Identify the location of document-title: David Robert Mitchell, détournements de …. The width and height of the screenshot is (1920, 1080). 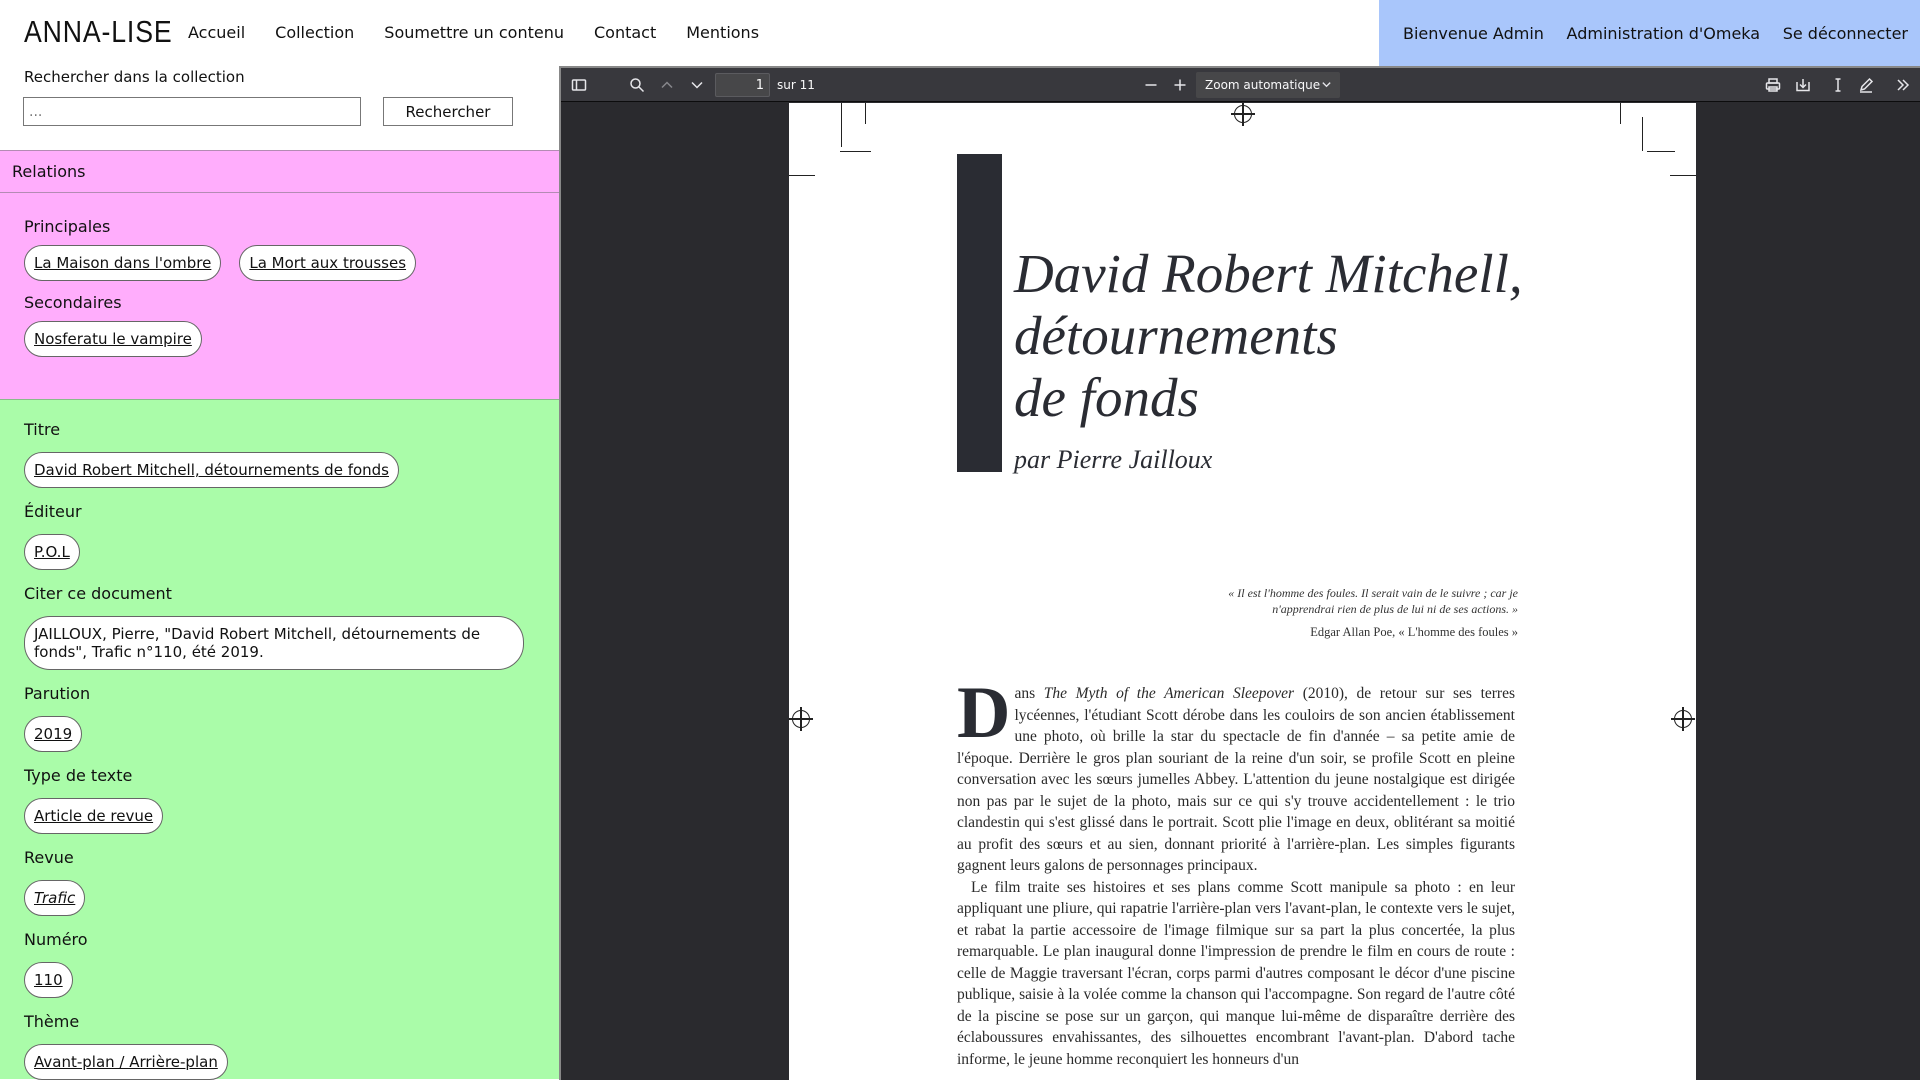
(1334, 336).